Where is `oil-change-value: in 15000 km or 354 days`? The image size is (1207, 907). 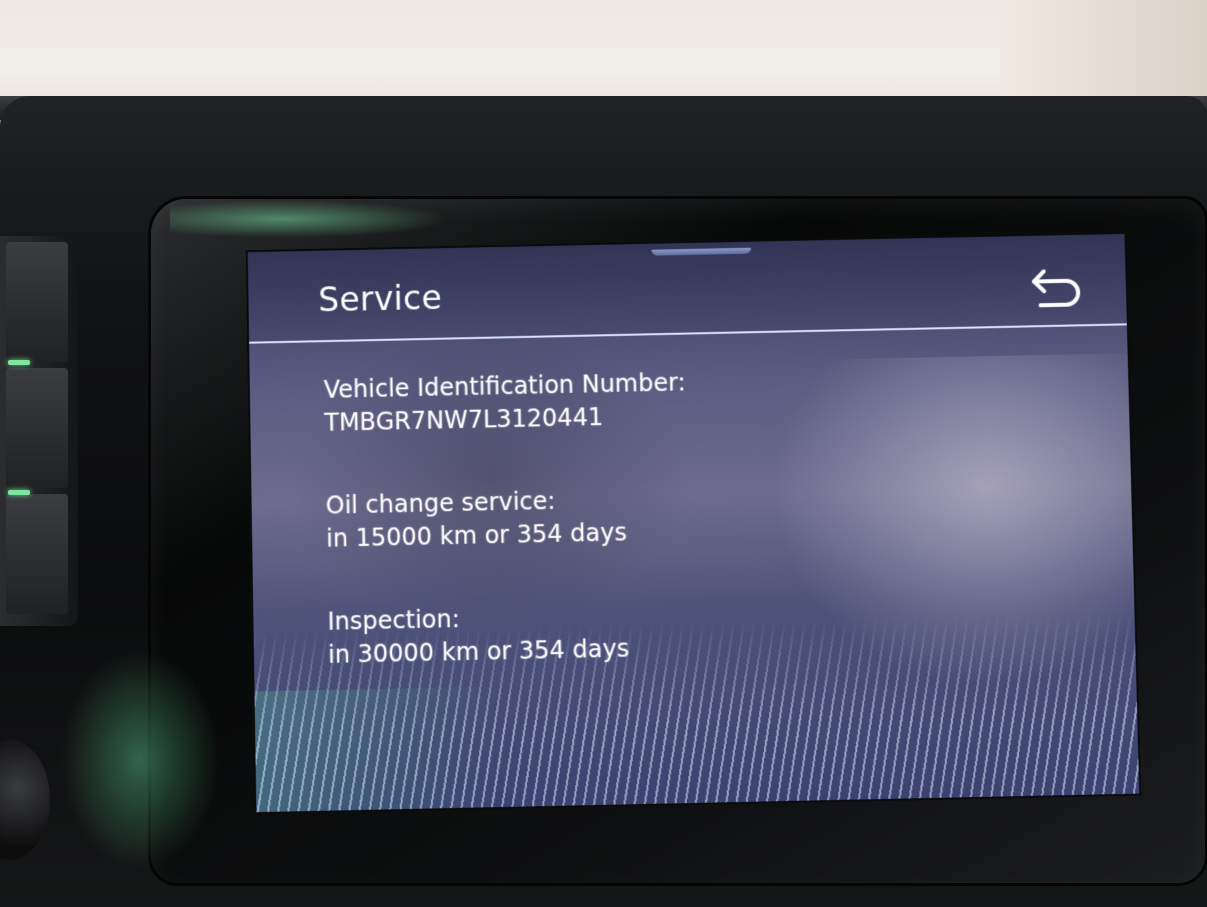 oil-change-value: in 15000 km or 354 days is located at coordinates (476, 535).